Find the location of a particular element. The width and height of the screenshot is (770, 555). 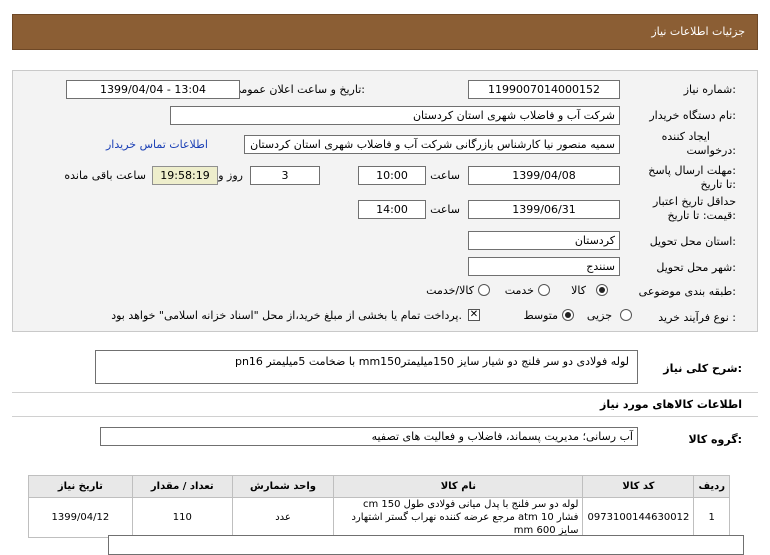

col-name: نام کالا is located at coordinates (458, 486).